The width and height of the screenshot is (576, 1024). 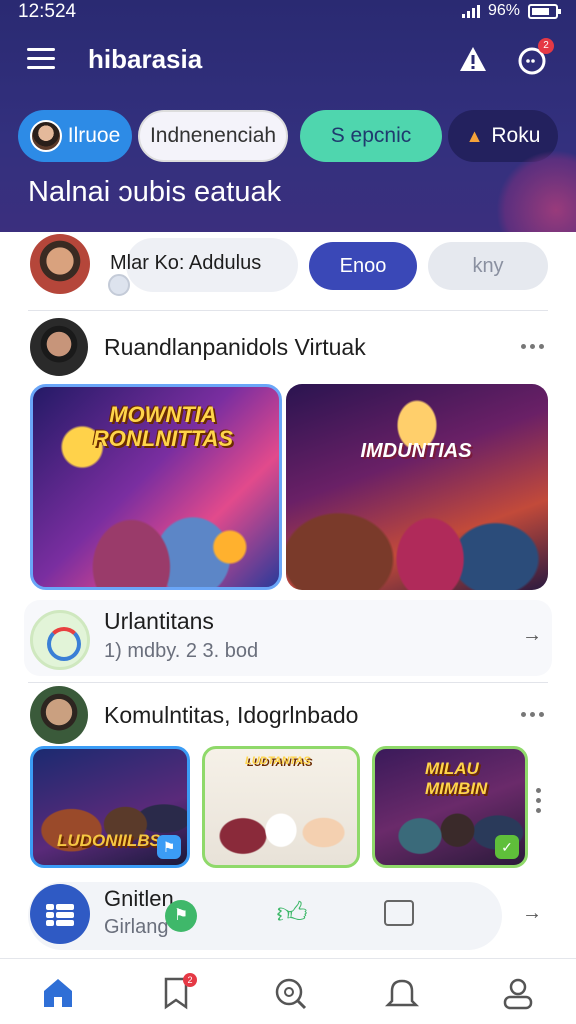 I want to click on chip-label: Ilruoe, so click(x=94, y=135).